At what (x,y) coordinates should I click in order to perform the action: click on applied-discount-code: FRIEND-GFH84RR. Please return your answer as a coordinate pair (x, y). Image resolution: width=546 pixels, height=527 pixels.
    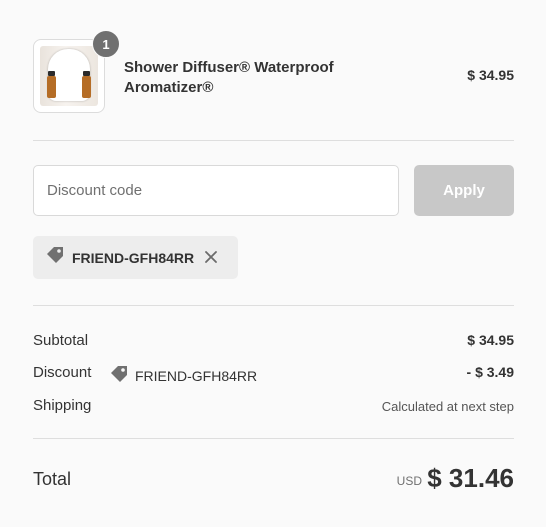
    Looking at the image, I should click on (133, 257).